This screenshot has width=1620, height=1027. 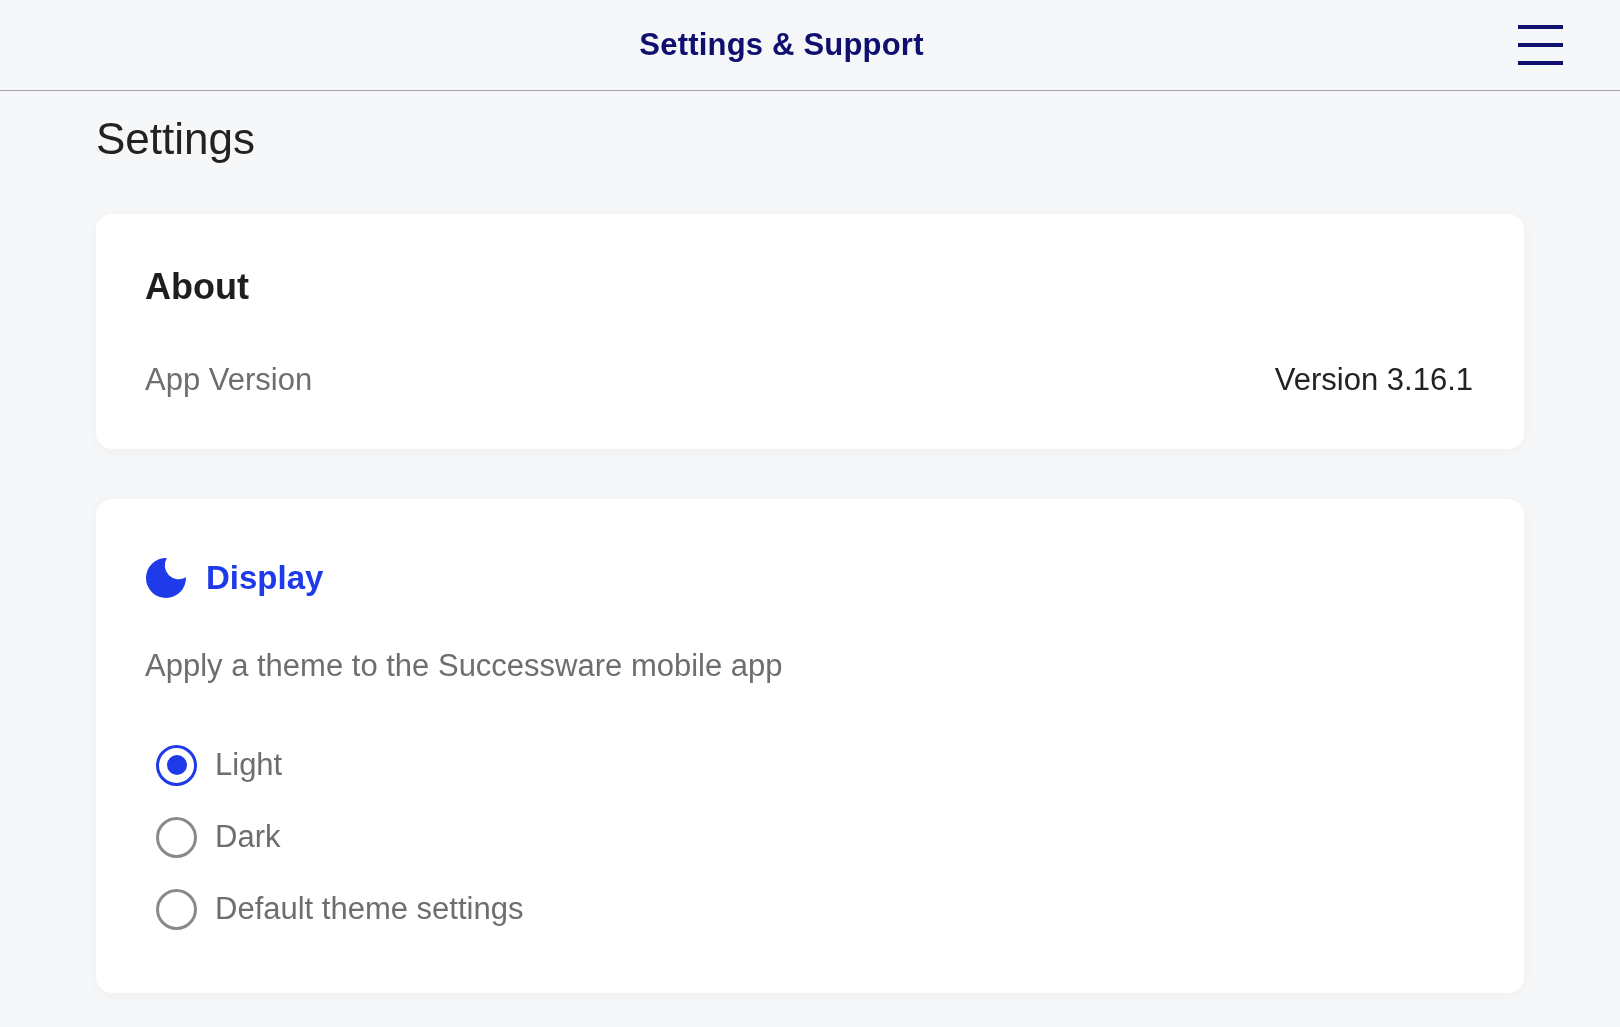 I want to click on radio-label: Light, so click(x=249, y=765).